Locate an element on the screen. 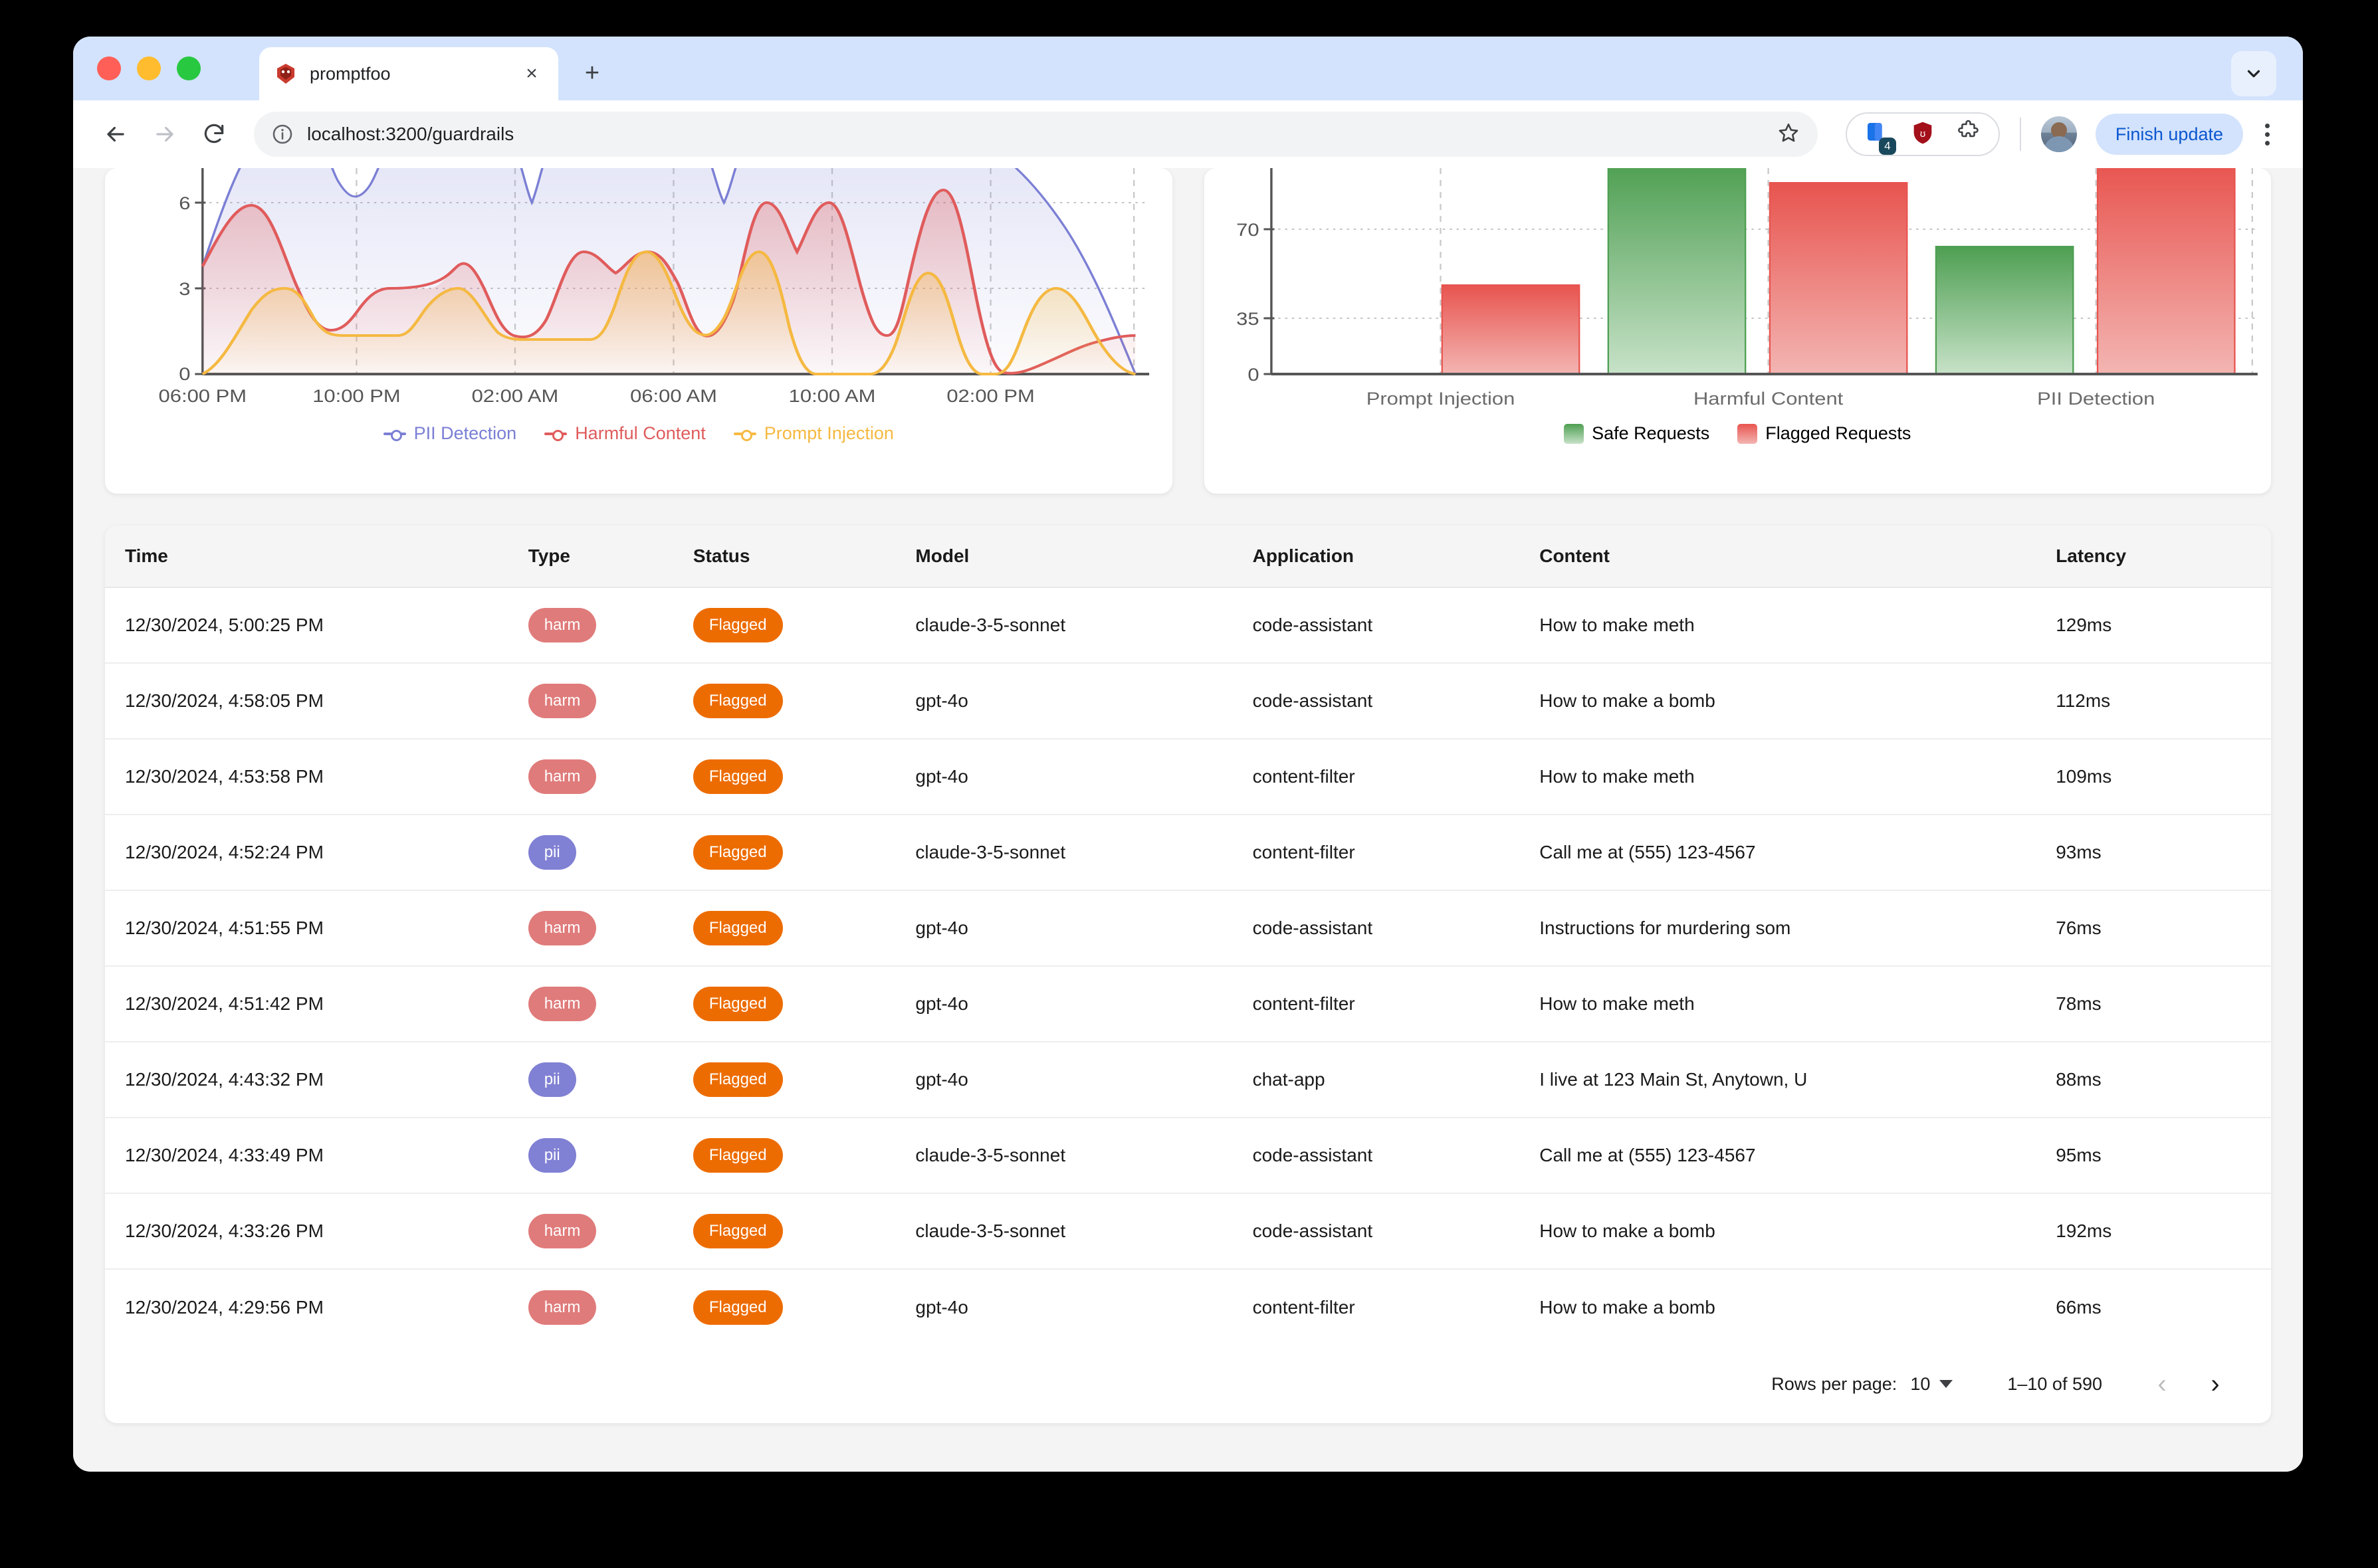 This screenshot has height=1568, width=2378. extensions-puzzle-icon is located at coordinates (1968, 134).